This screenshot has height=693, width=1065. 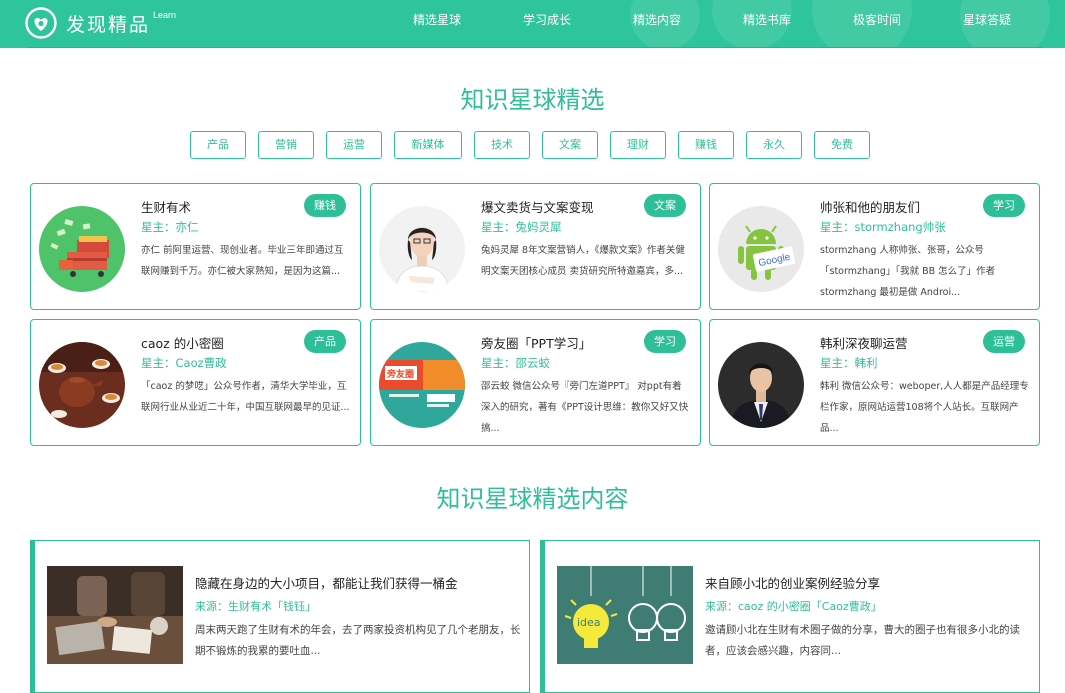 I want to click on card-title: 生财有术, so click(x=166, y=207).